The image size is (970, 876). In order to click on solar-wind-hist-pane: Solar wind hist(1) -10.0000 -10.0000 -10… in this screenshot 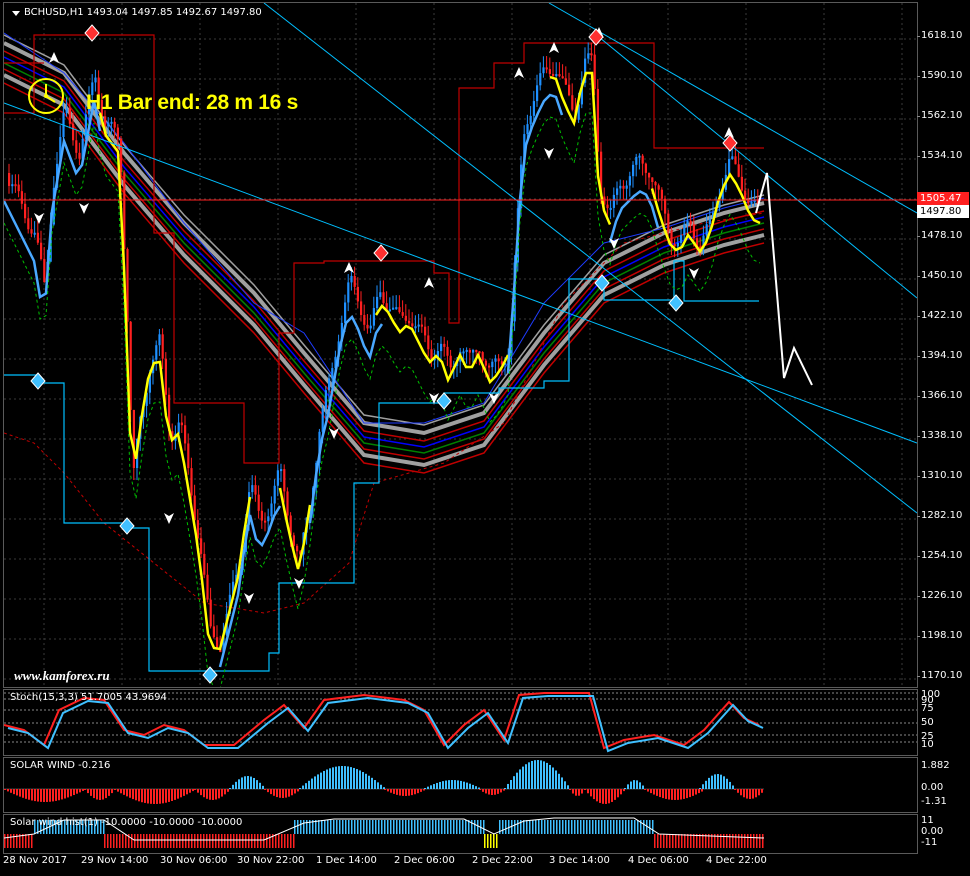, I will do `click(460, 834)`.